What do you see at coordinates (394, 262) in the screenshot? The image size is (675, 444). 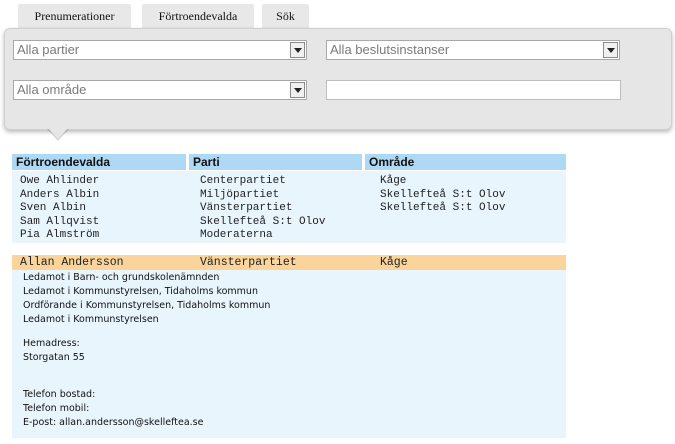 I see `selected-area: Kåge` at bounding box center [394, 262].